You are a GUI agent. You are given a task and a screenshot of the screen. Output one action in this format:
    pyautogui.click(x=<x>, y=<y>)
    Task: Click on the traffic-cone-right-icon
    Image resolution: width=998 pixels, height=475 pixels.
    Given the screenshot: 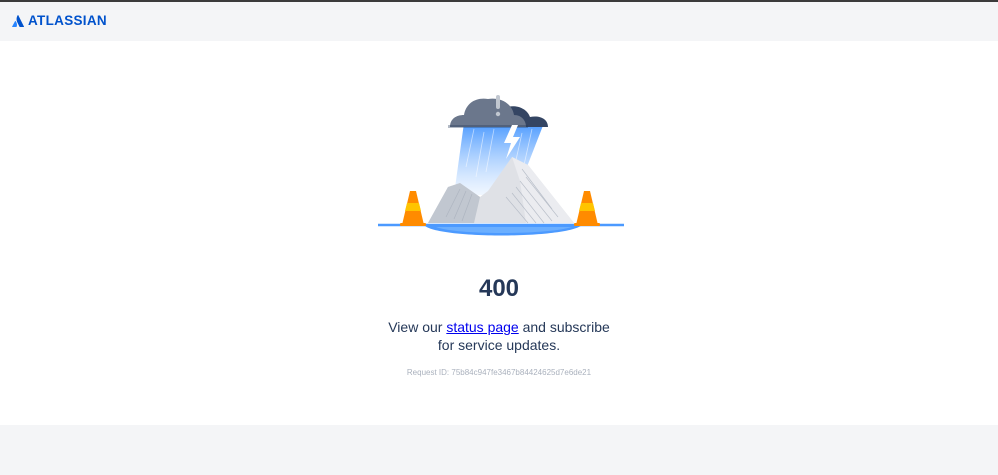 What is the action you would take?
    pyautogui.click(x=587, y=208)
    